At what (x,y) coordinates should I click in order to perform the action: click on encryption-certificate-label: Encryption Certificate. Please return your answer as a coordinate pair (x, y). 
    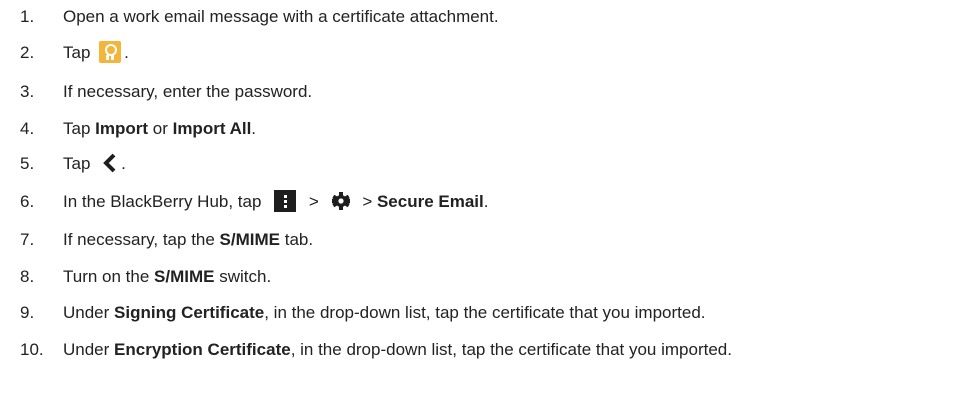
    Looking at the image, I should click on (202, 349).